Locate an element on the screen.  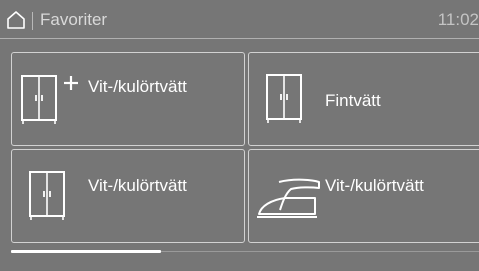
clock: 11:02 is located at coordinates (458, 19).